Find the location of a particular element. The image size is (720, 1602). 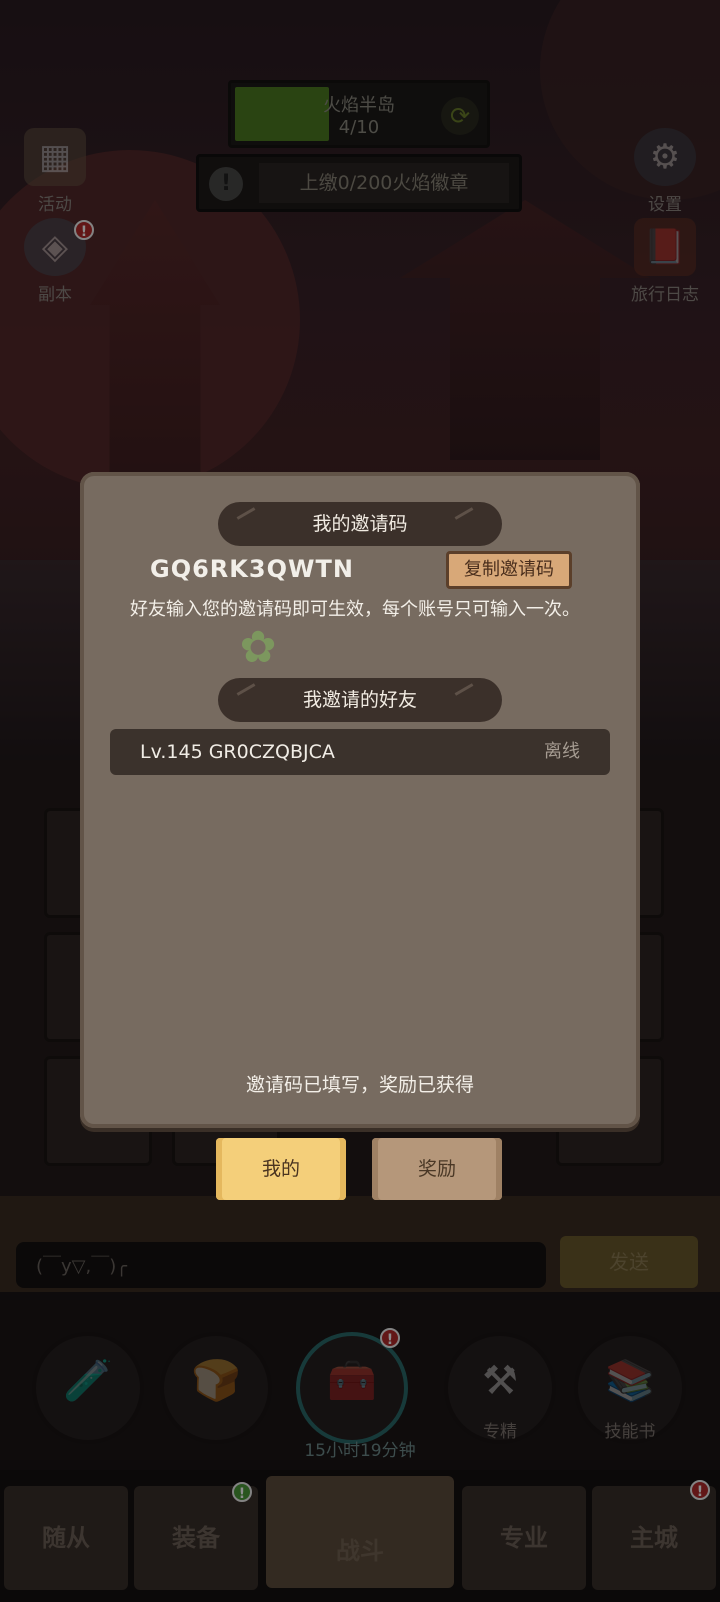

invite-code: GQ6RK3QWTN is located at coordinates (252, 569).